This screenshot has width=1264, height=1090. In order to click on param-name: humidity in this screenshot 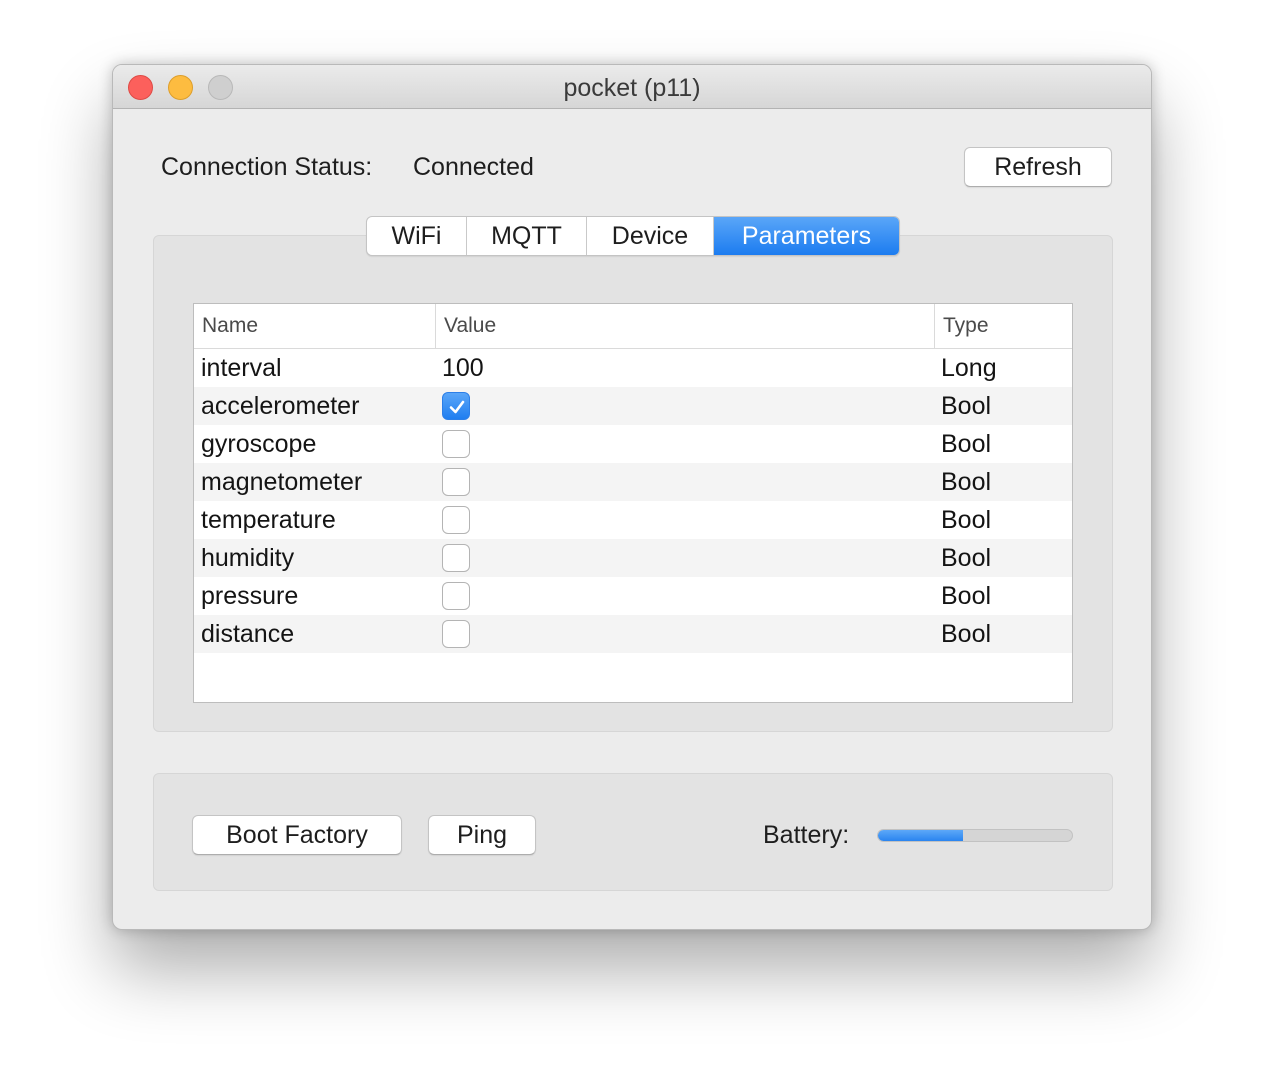, I will do `click(248, 558)`.